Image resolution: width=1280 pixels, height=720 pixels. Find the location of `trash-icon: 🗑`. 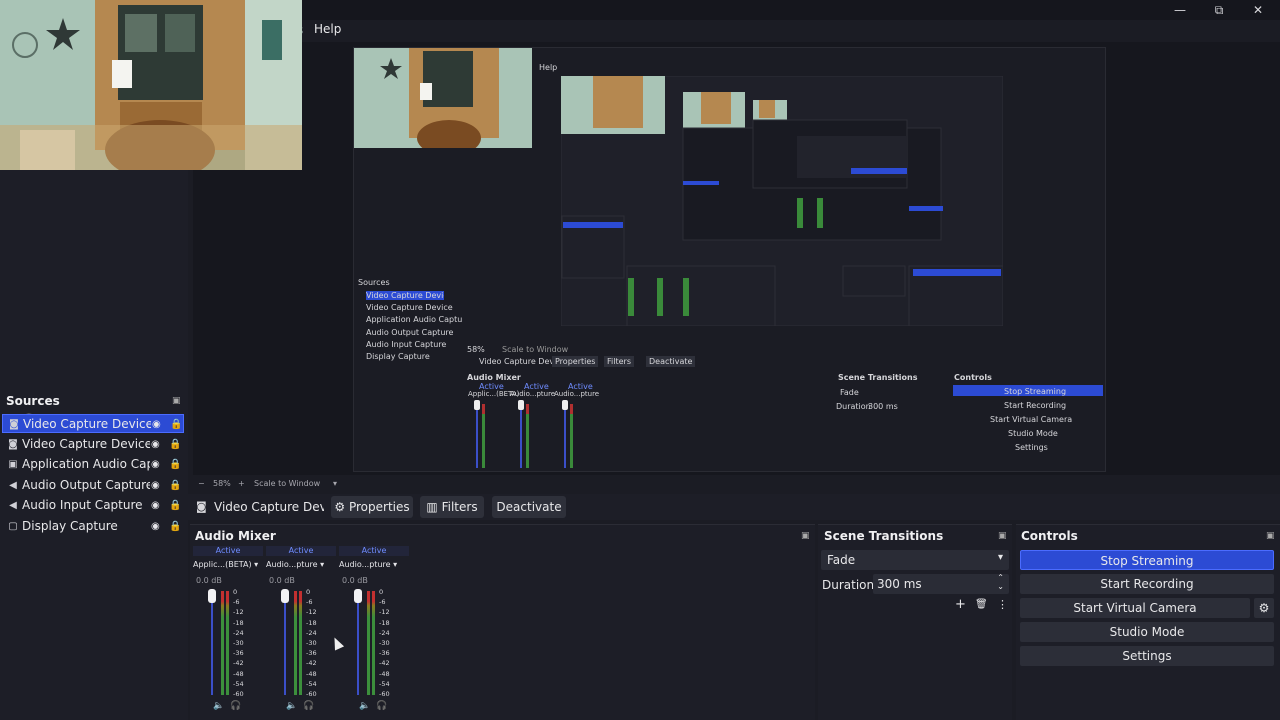

trash-icon: 🗑 is located at coordinates (981, 604).